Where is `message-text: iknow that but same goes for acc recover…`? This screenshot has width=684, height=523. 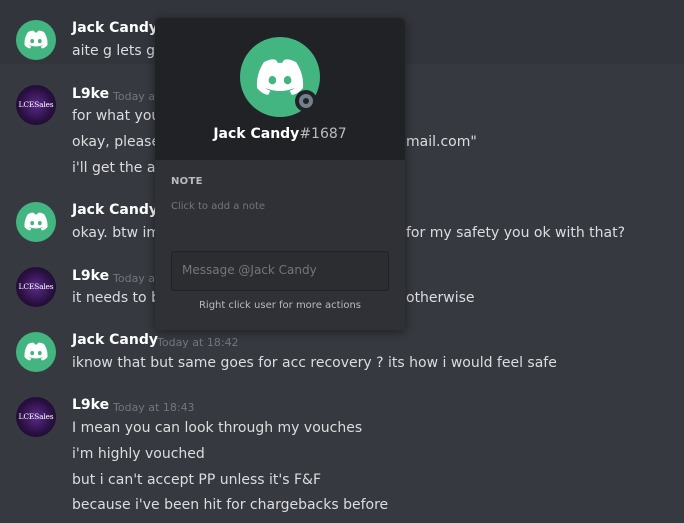
message-text: iknow that but same goes for acc recover… is located at coordinates (314, 363).